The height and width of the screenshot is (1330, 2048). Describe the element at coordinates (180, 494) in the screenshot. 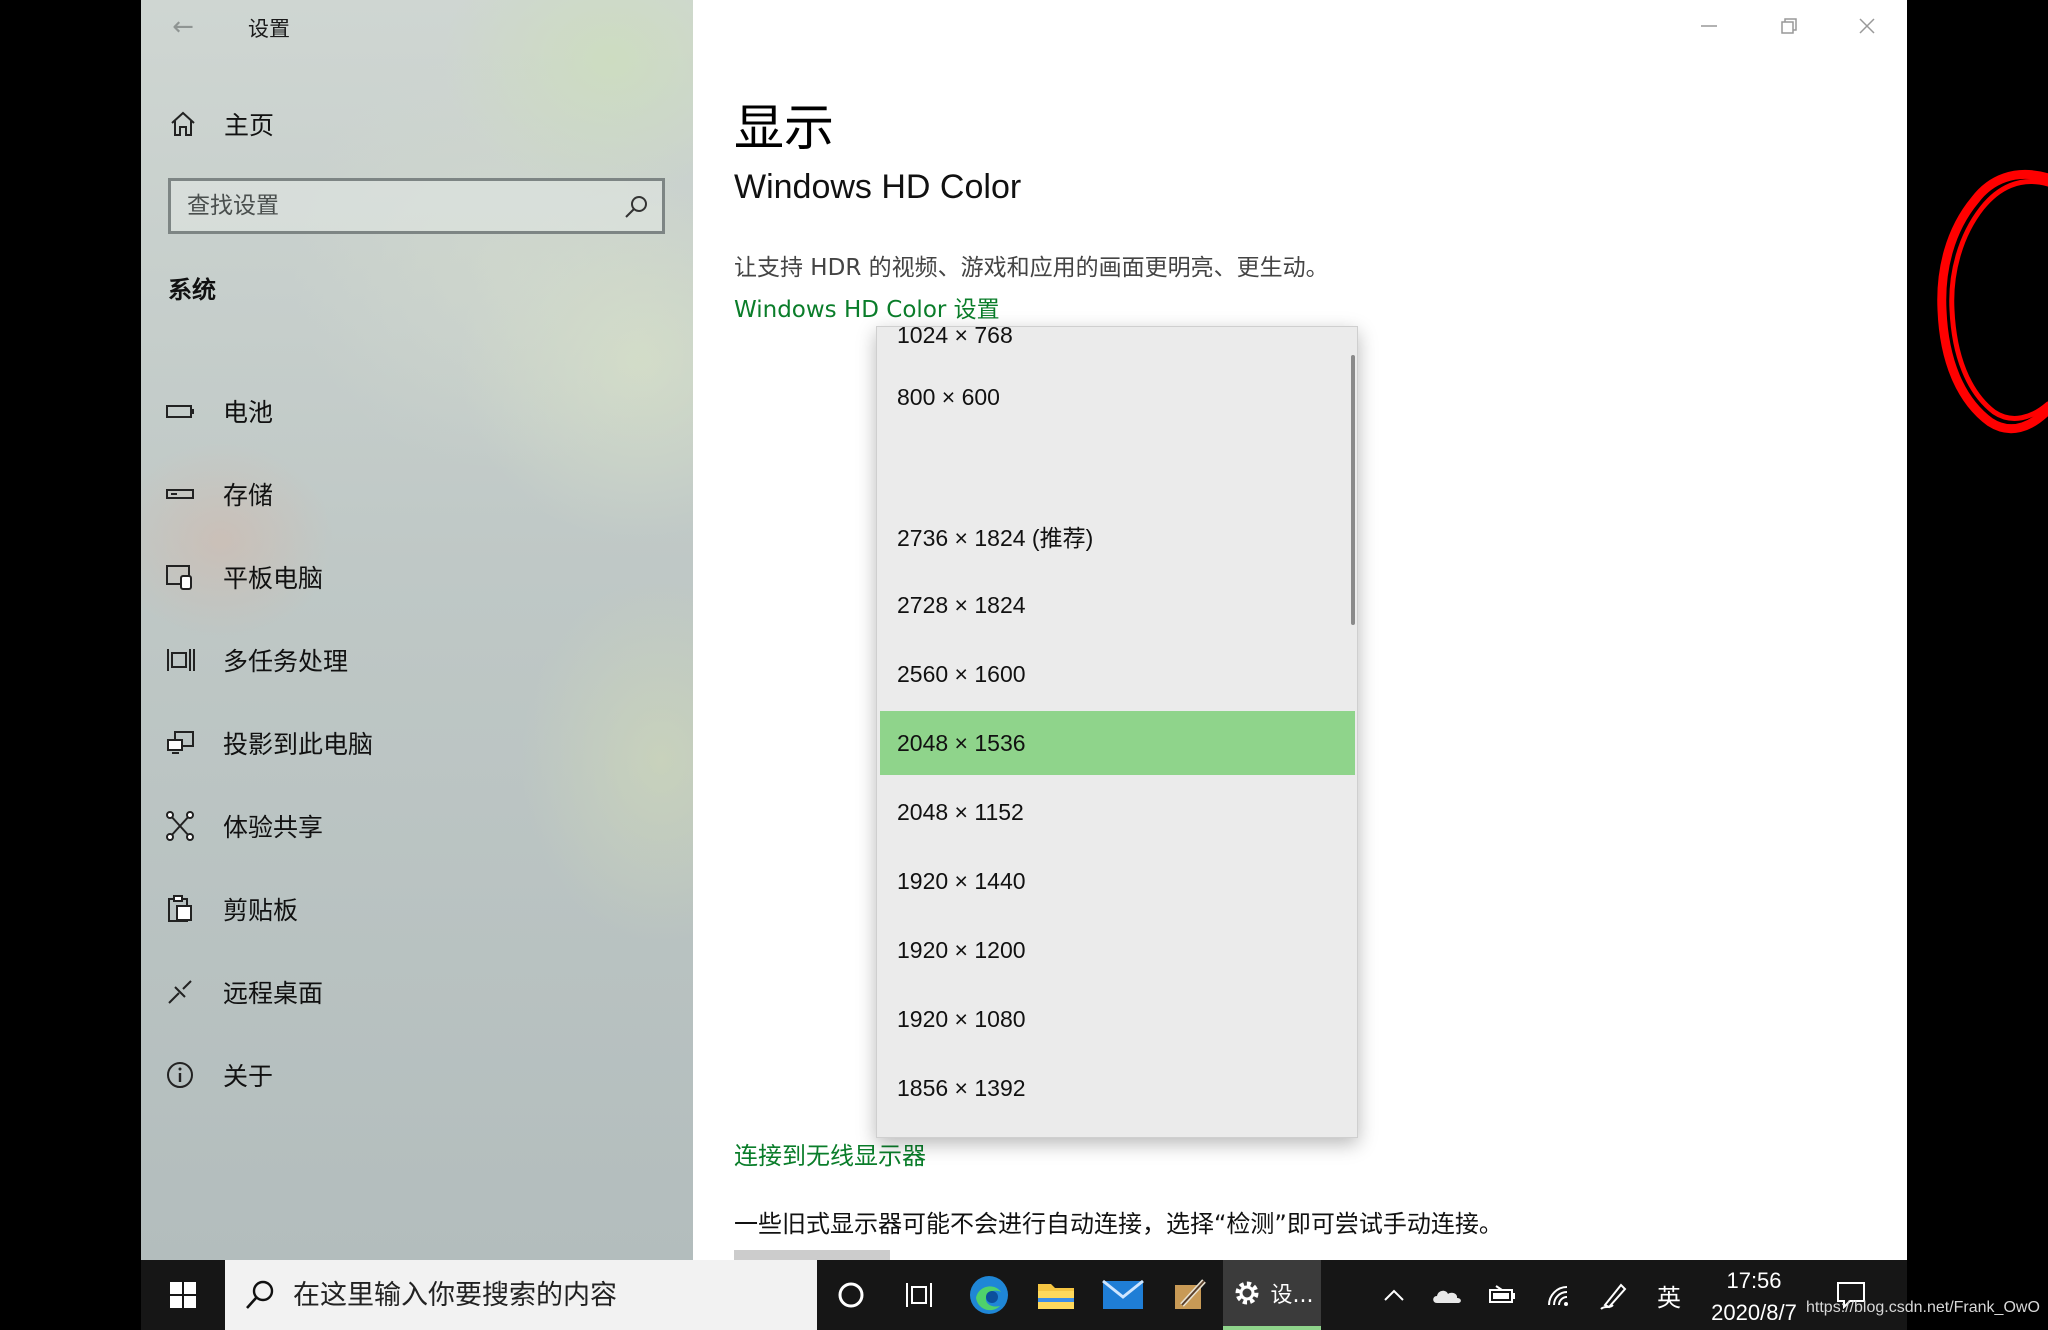

I see `storage-icon` at that location.